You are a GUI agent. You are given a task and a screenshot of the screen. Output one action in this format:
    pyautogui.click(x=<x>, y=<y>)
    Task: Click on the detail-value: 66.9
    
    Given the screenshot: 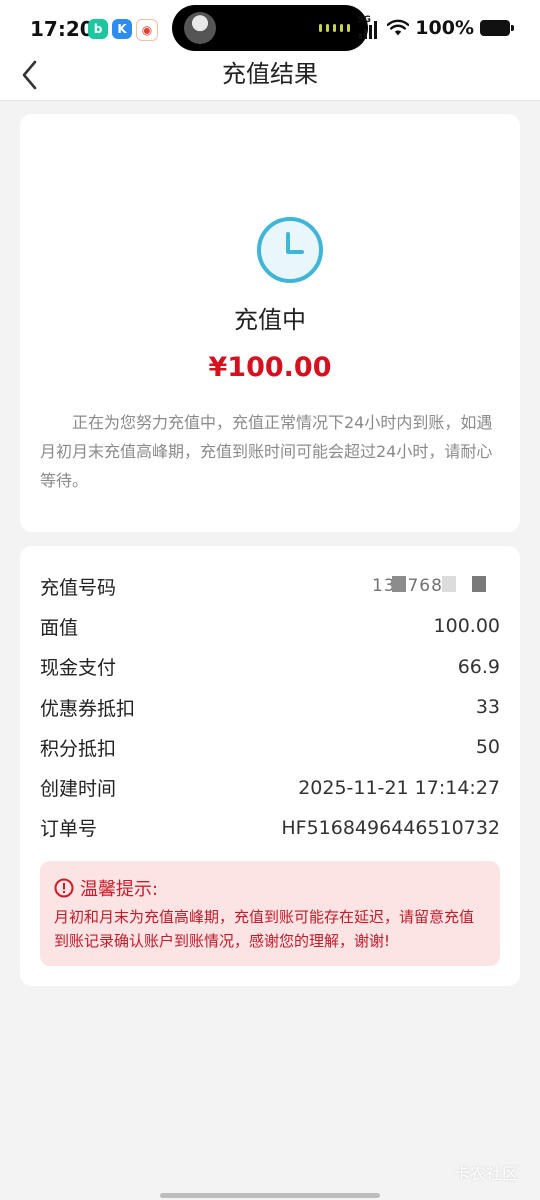 What is the action you would take?
    pyautogui.click(x=478, y=666)
    